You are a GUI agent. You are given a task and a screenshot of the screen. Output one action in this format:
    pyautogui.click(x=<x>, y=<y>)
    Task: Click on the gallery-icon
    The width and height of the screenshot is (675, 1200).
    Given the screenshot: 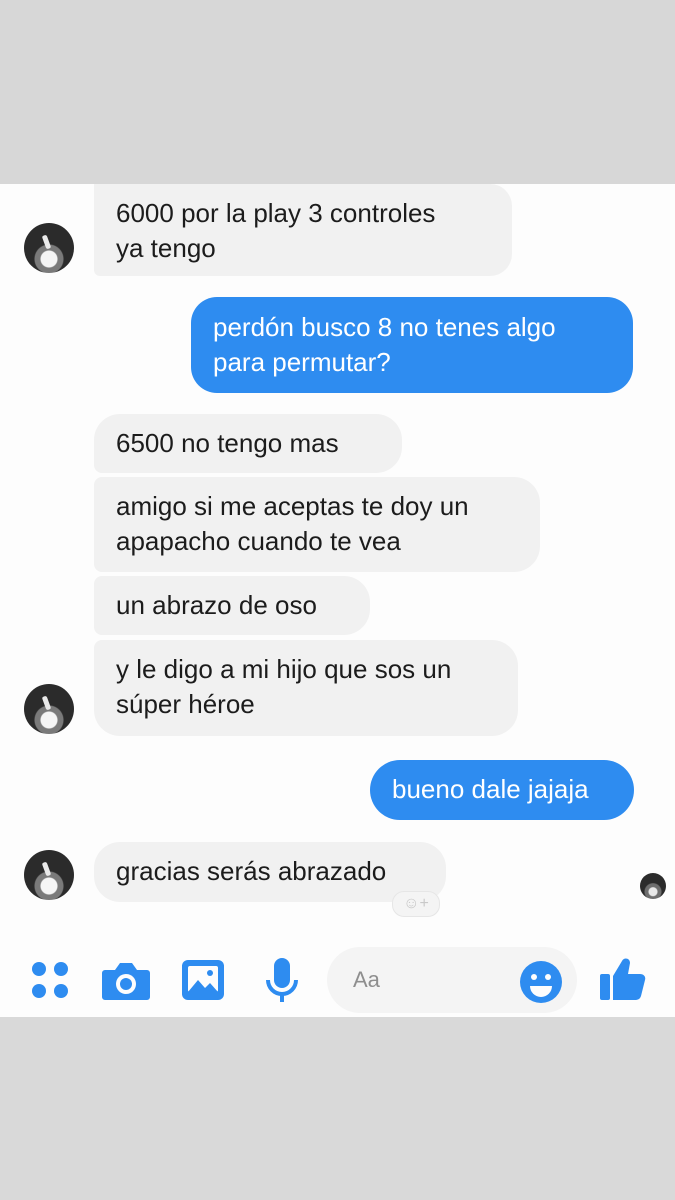 What is the action you would take?
    pyautogui.click(x=203, y=980)
    